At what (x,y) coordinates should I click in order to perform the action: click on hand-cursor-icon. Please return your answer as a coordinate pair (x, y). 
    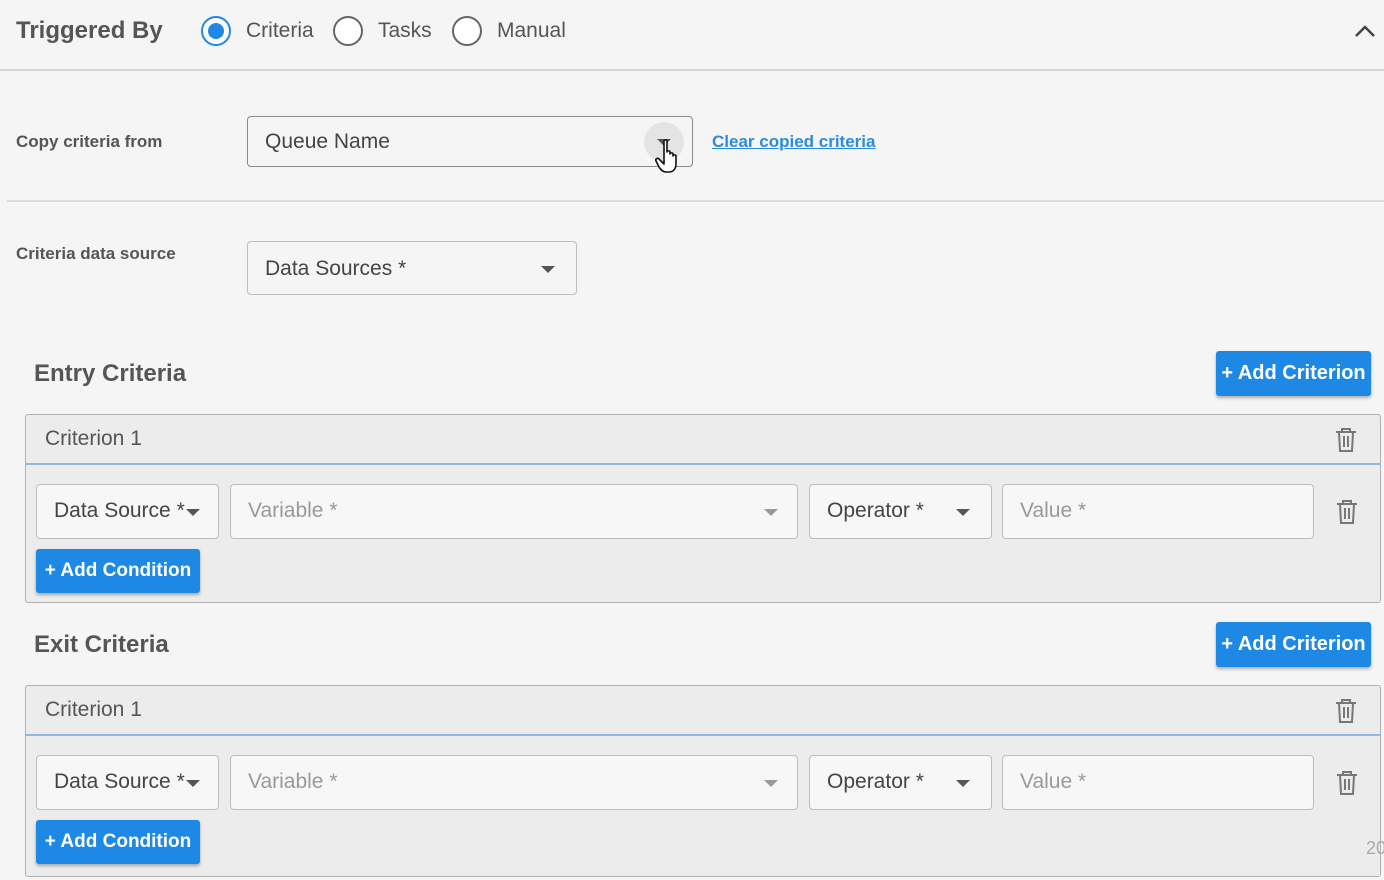
    Looking at the image, I should click on (665, 156).